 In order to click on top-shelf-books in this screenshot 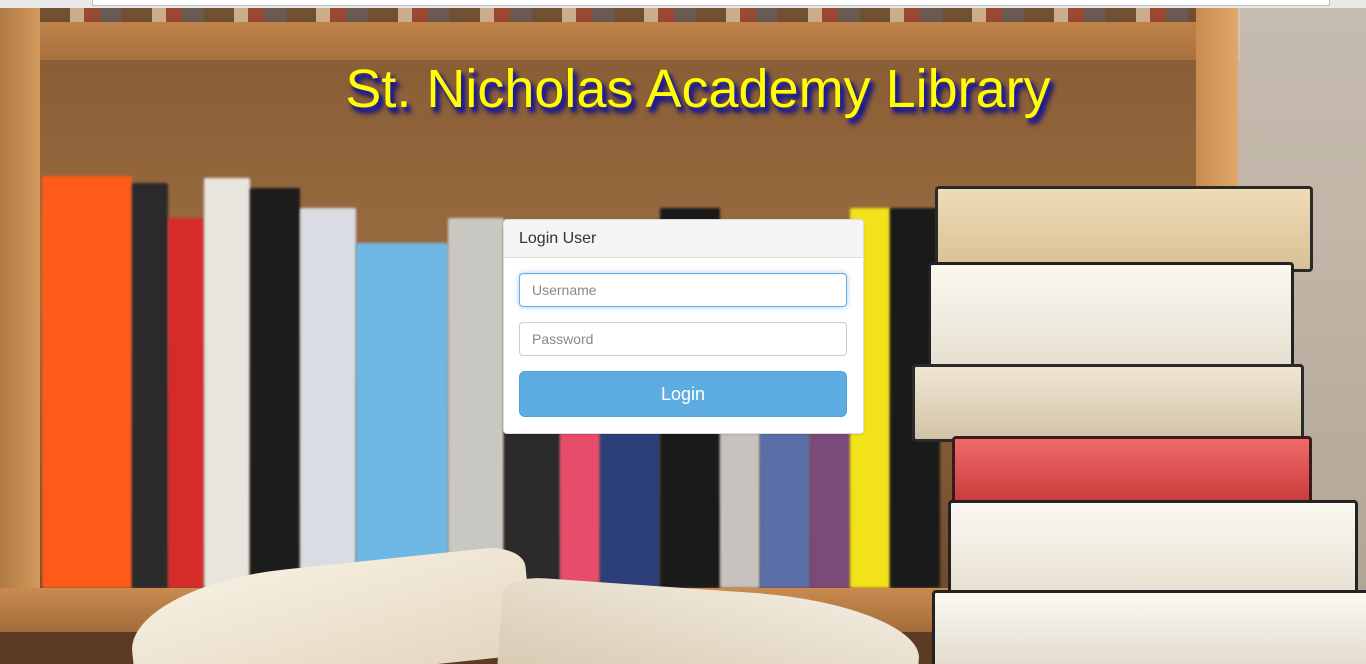, I will do `click(620, 15)`.